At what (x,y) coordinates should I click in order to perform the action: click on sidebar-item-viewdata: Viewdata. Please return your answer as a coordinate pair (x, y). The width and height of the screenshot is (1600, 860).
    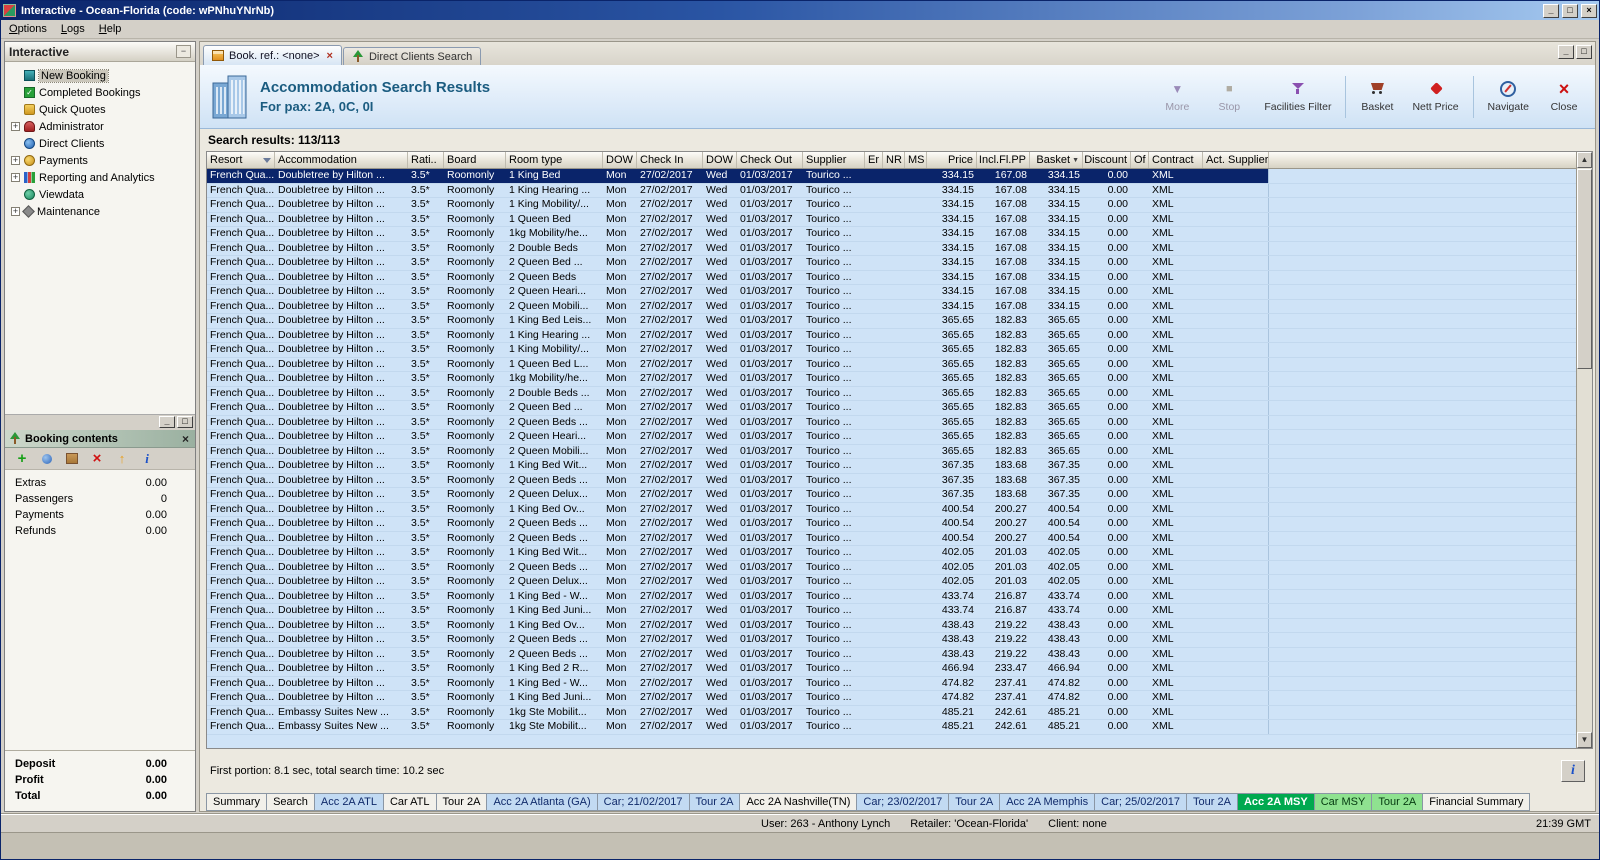
    Looking at the image, I should click on (100, 194).